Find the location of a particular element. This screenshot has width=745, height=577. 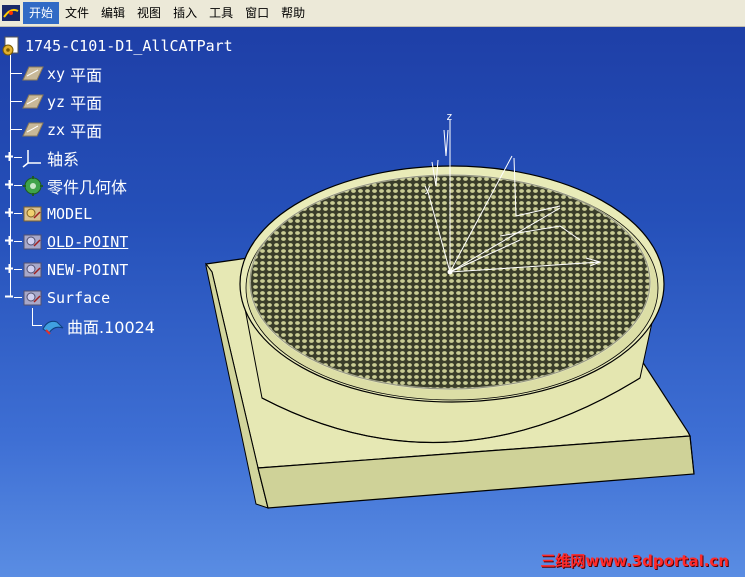

menu-window: 窗口 is located at coordinates (257, 13).